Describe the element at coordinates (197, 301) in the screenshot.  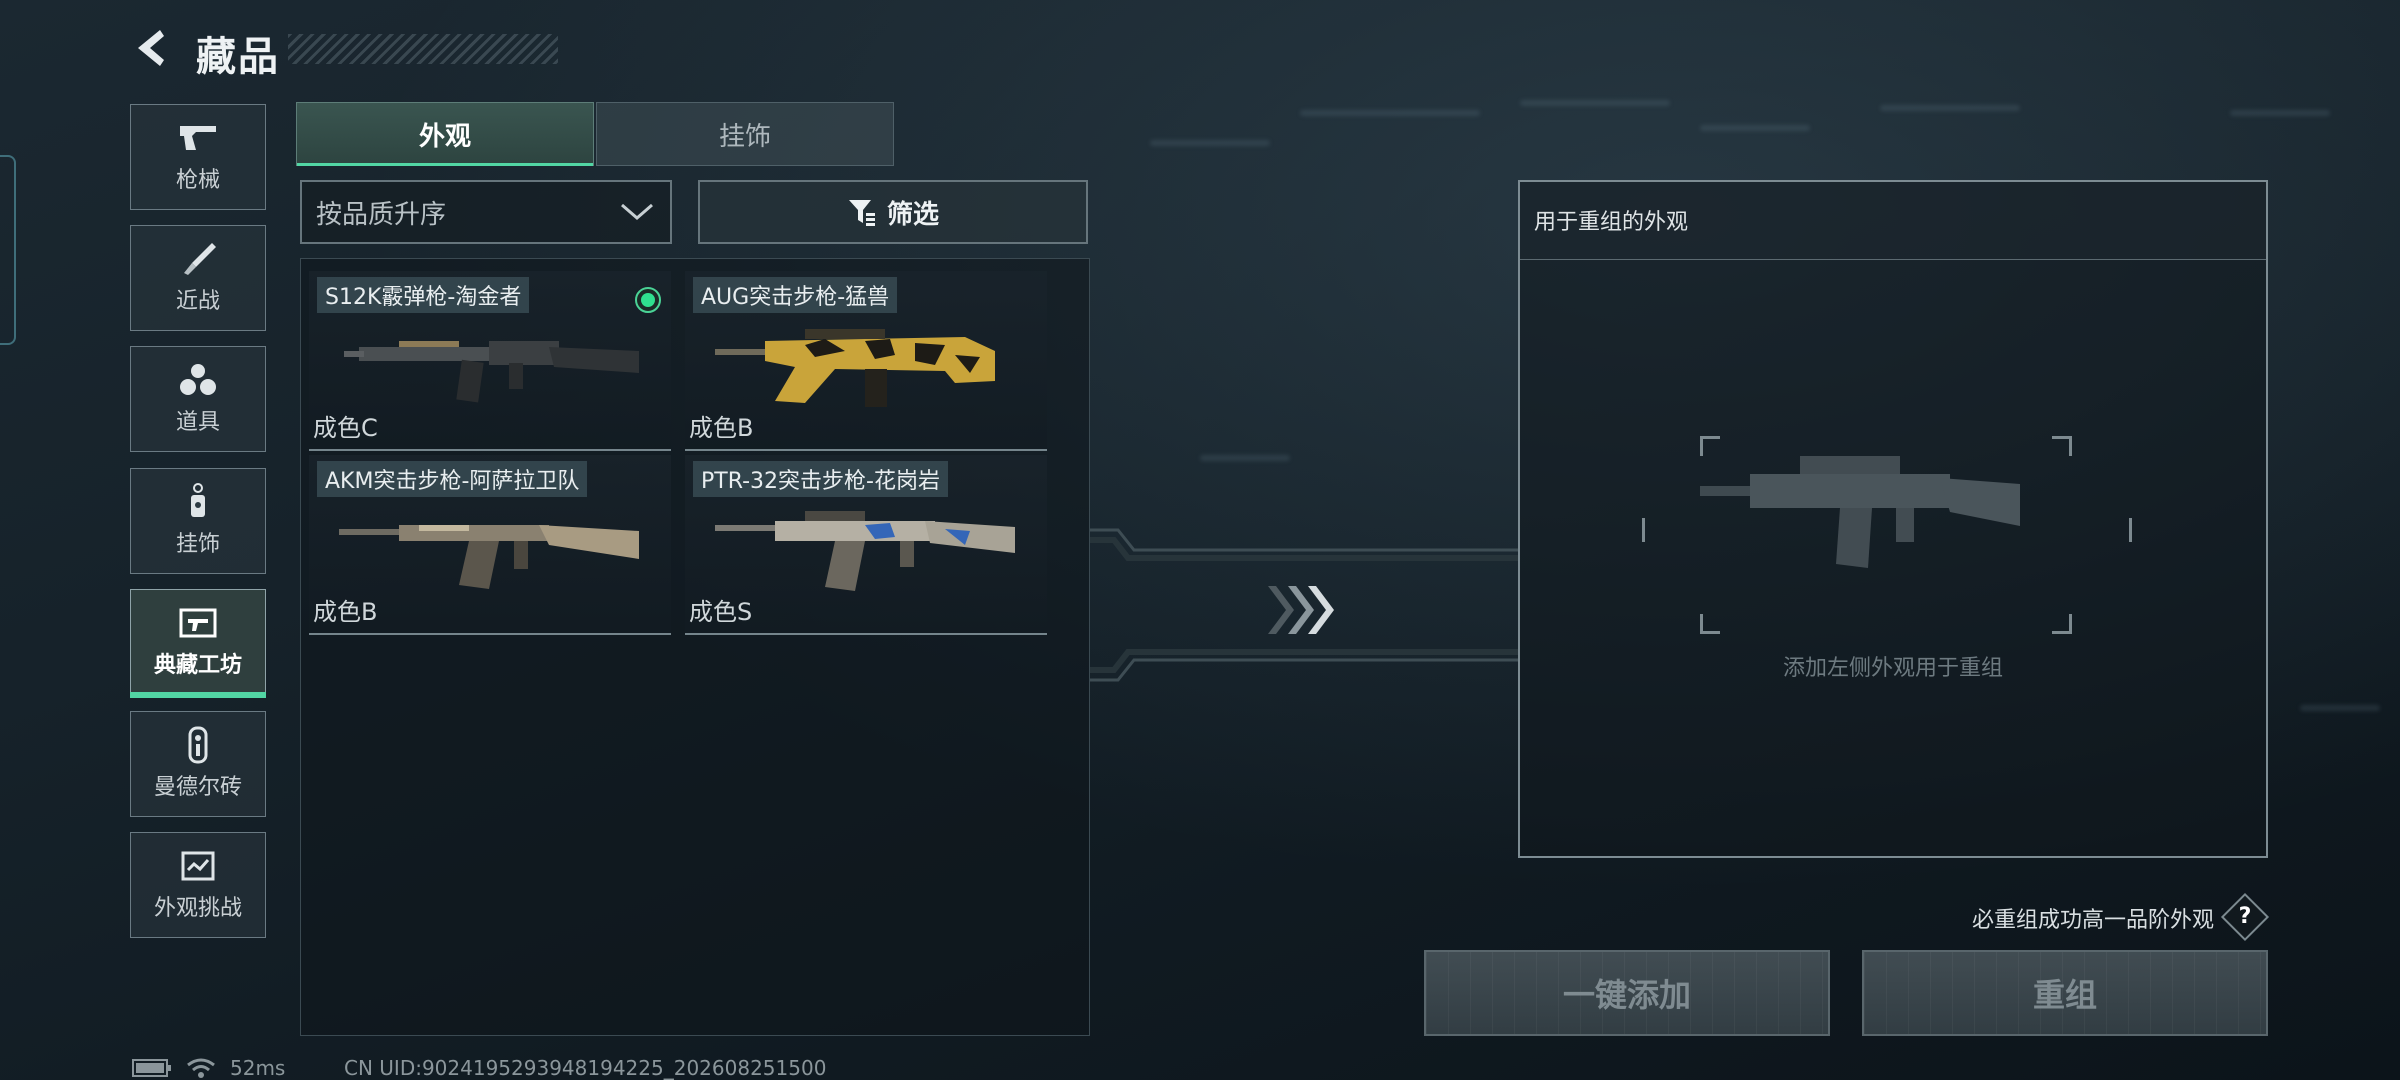
I see `sidebar-item-label: 近战` at that location.